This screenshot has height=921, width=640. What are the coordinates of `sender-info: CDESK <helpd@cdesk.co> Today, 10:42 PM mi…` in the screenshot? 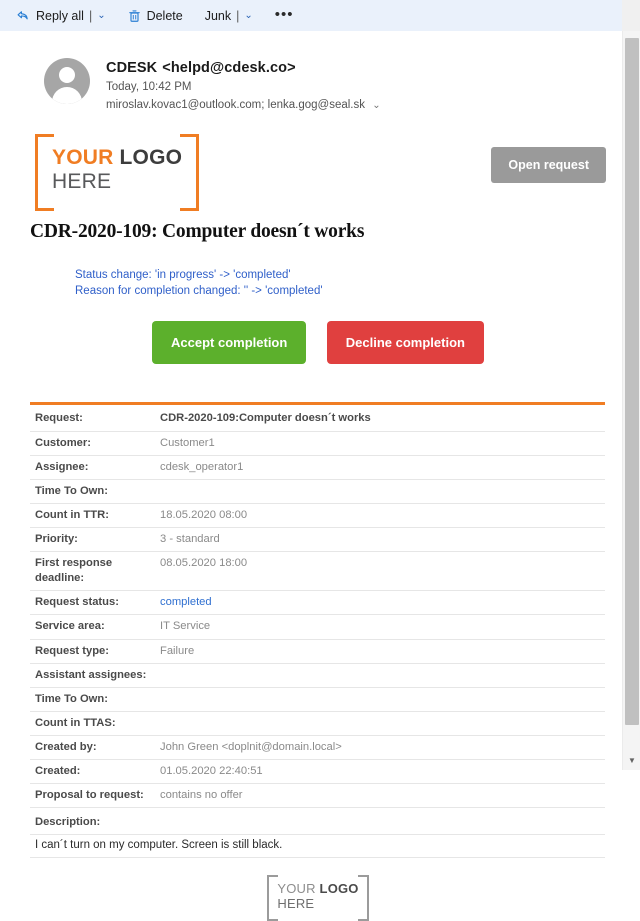 It's located at (243, 83).